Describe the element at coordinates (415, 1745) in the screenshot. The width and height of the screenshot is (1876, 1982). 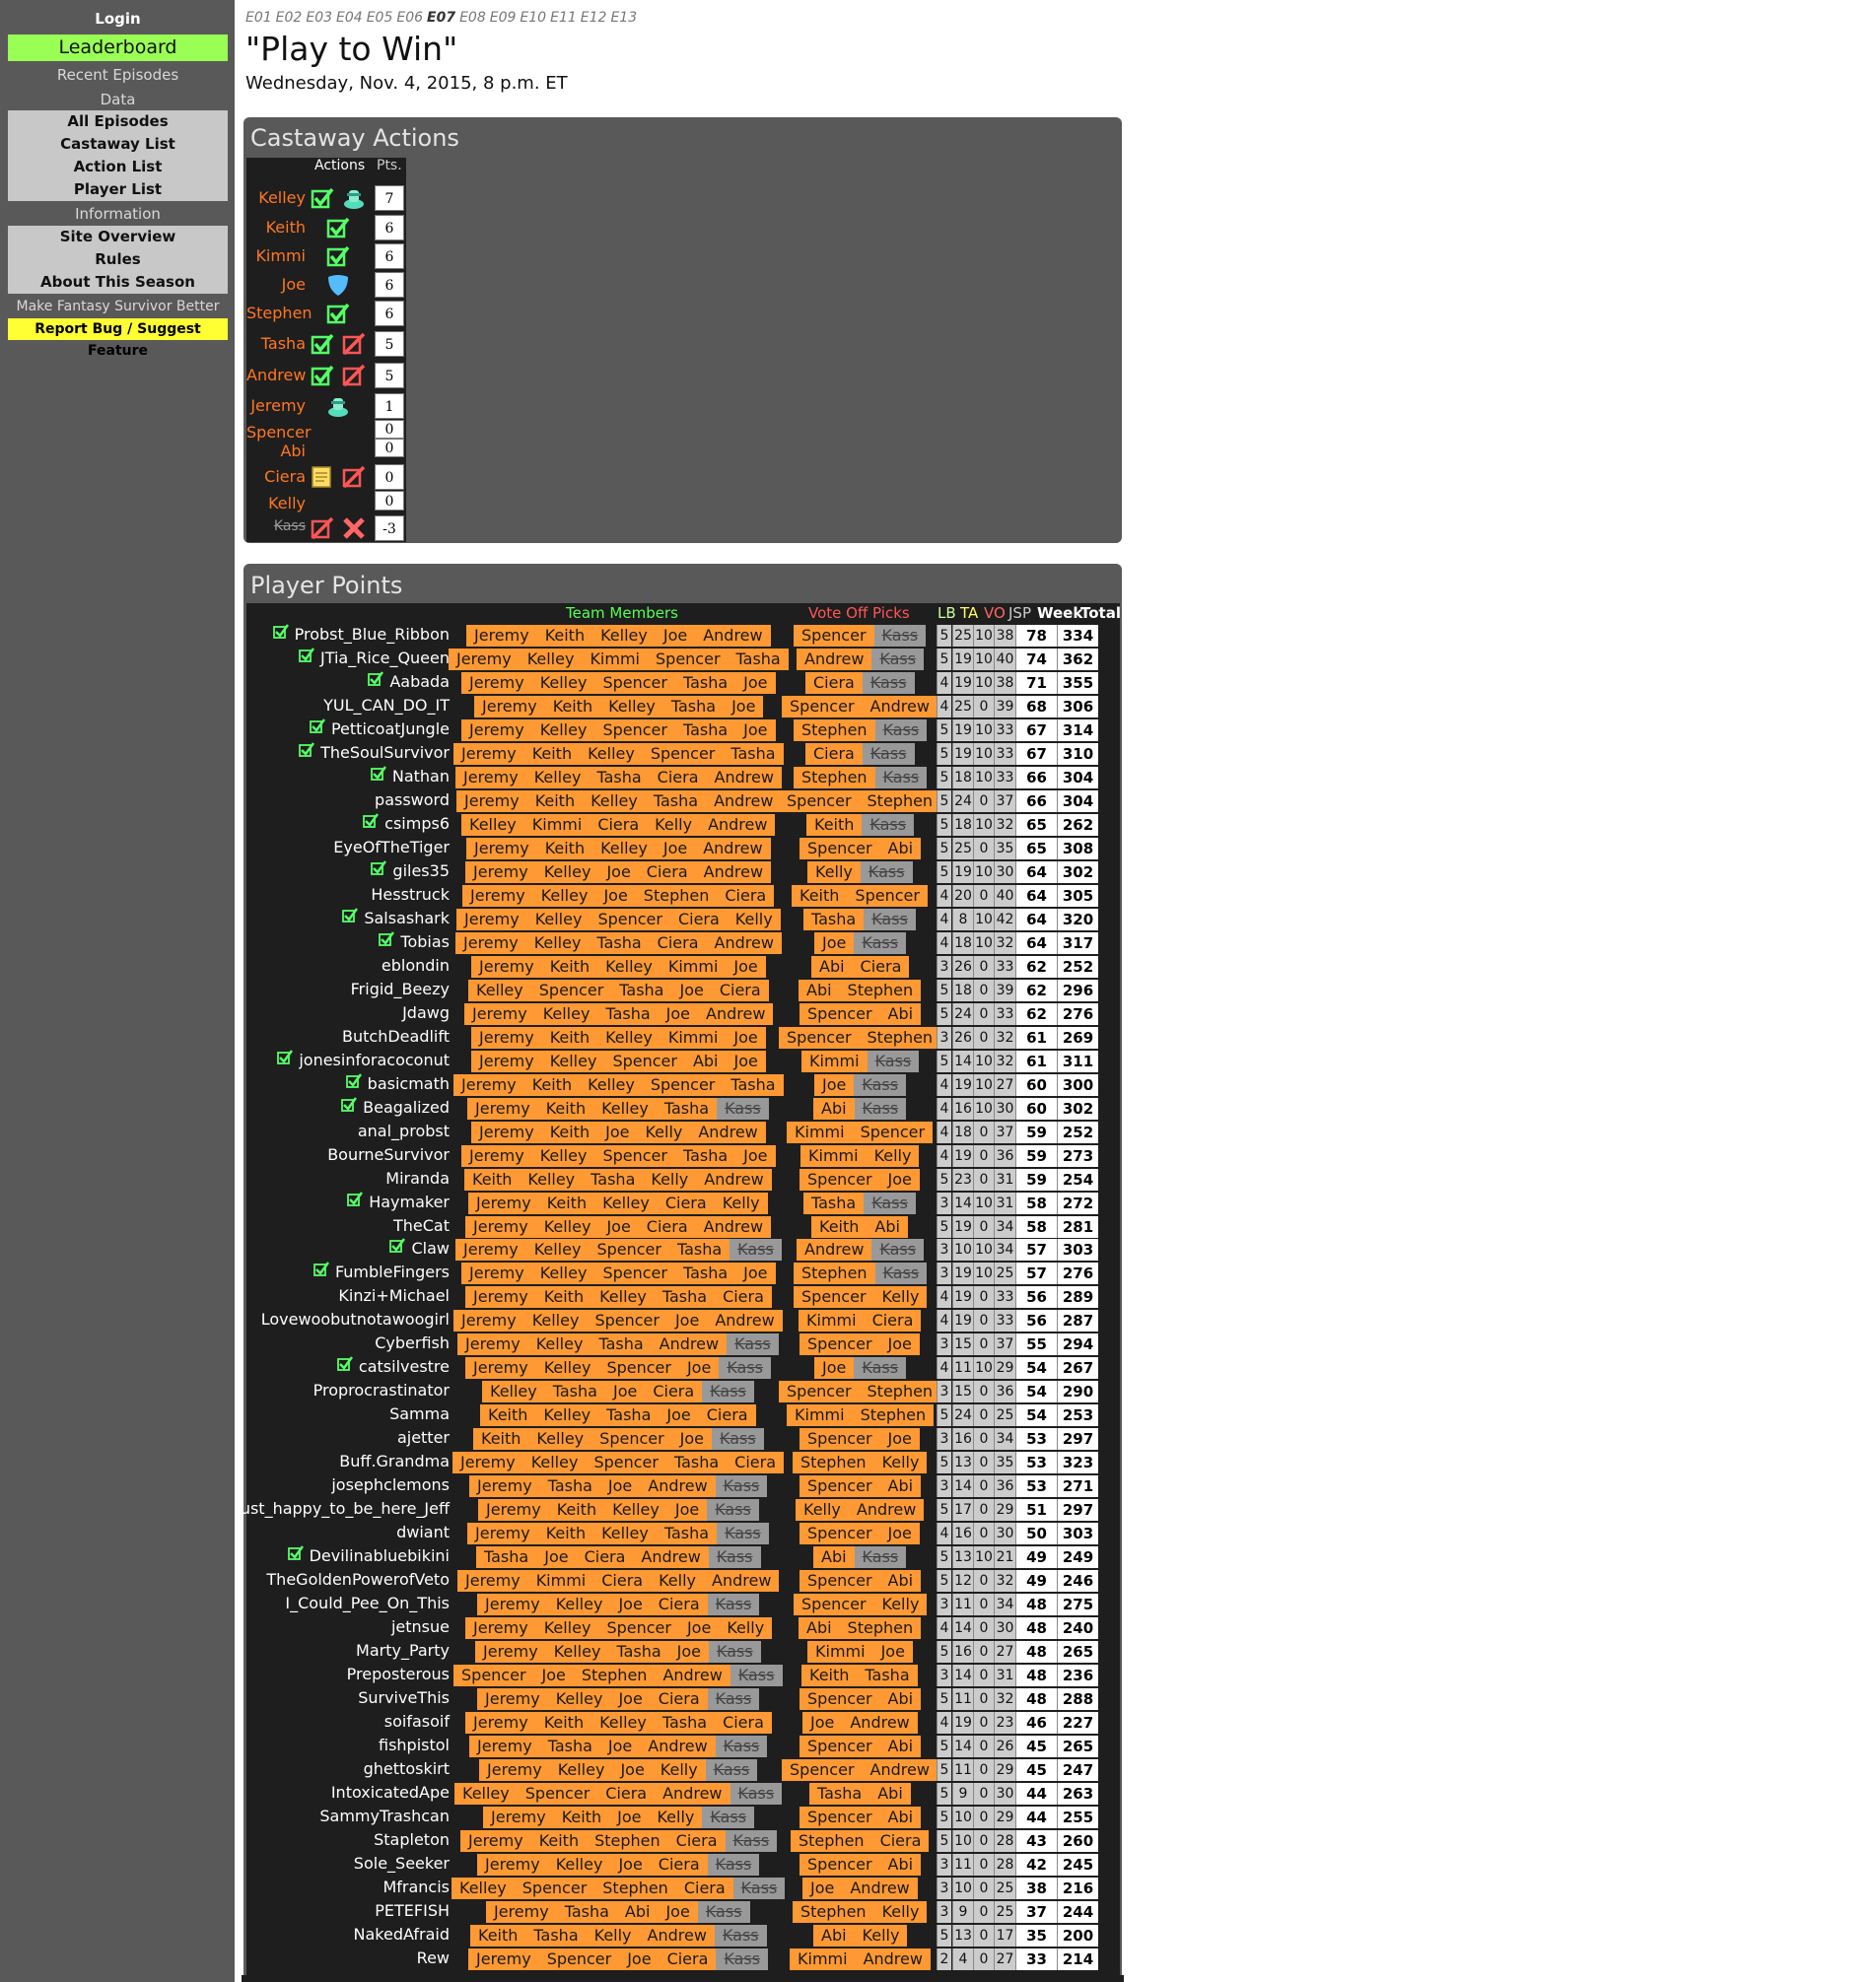
I see `player-name: fishpistol` at that location.